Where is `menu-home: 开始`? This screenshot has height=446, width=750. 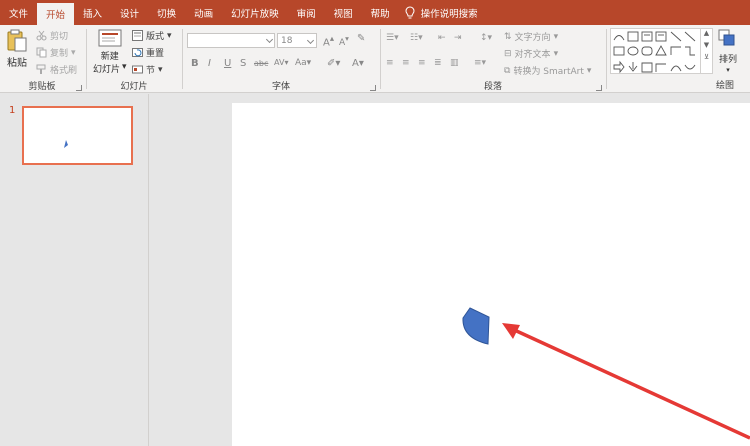
menu-home: 开始 is located at coordinates (56, 14).